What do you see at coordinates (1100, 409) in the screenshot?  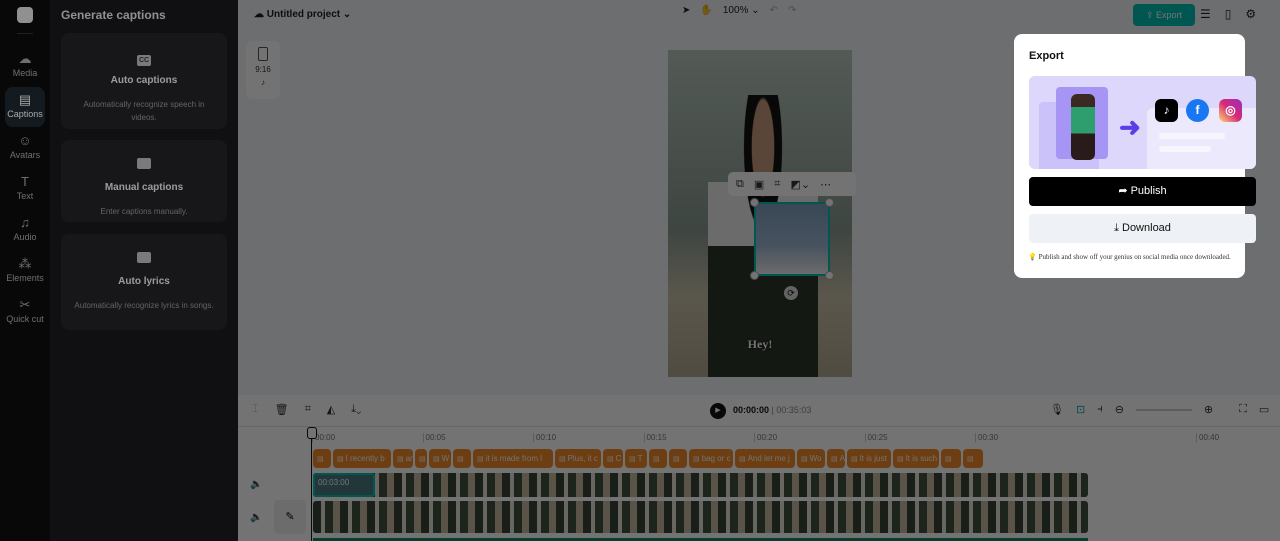 I see `split-view-icon: ⫞` at bounding box center [1100, 409].